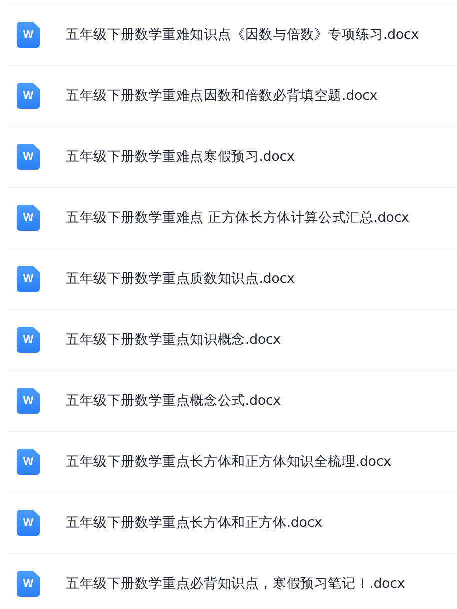 The width and height of the screenshot is (457, 609). What do you see at coordinates (173, 401) in the screenshot?
I see `file-name: 五年级下册数学重点概念公式.docx` at bounding box center [173, 401].